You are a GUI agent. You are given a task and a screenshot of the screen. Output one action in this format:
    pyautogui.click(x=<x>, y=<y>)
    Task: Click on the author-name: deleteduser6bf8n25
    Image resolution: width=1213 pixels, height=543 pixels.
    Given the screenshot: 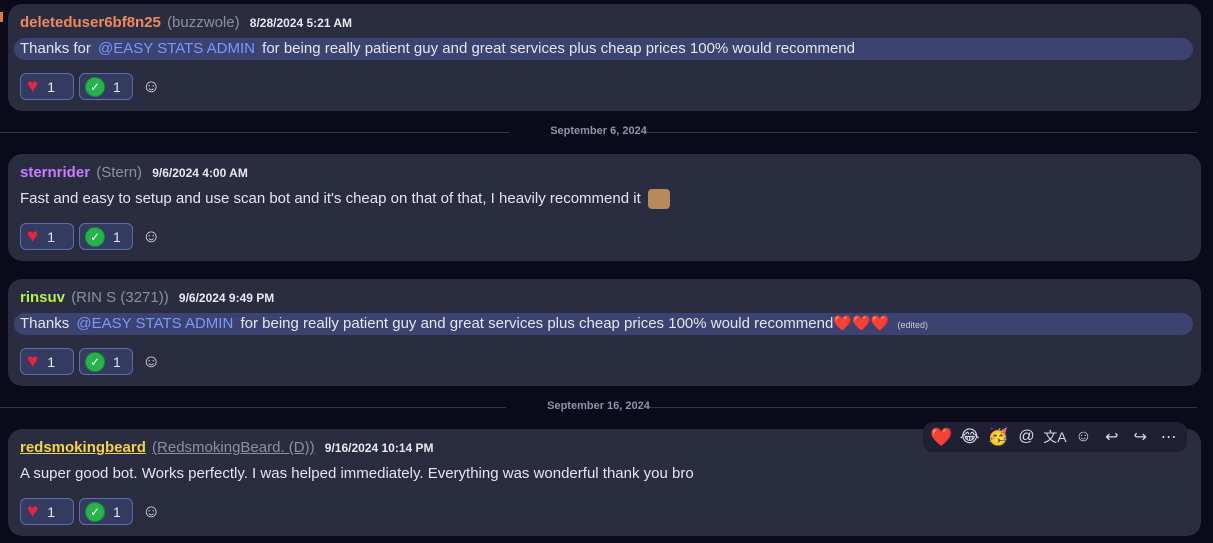 What is the action you would take?
    pyautogui.click(x=90, y=22)
    